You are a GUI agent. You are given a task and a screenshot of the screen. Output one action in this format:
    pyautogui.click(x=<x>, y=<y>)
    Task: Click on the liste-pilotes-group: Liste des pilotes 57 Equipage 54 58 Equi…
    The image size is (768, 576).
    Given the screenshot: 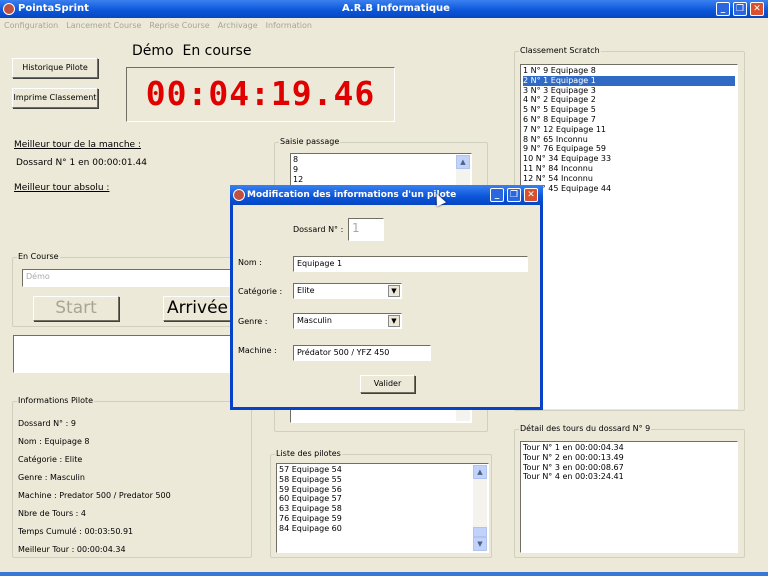 What is the action you would take?
    pyautogui.click(x=381, y=503)
    